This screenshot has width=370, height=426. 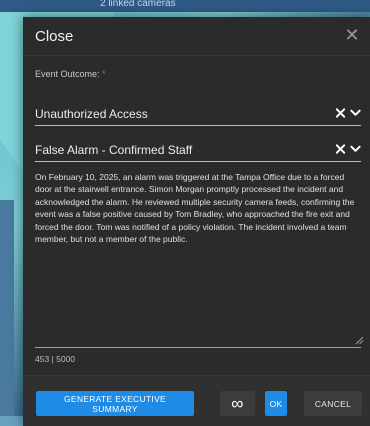 What do you see at coordinates (70, 74) in the screenshot?
I see `event-outcome-label: Event Outcome: *` at bounding box center [70, 74].